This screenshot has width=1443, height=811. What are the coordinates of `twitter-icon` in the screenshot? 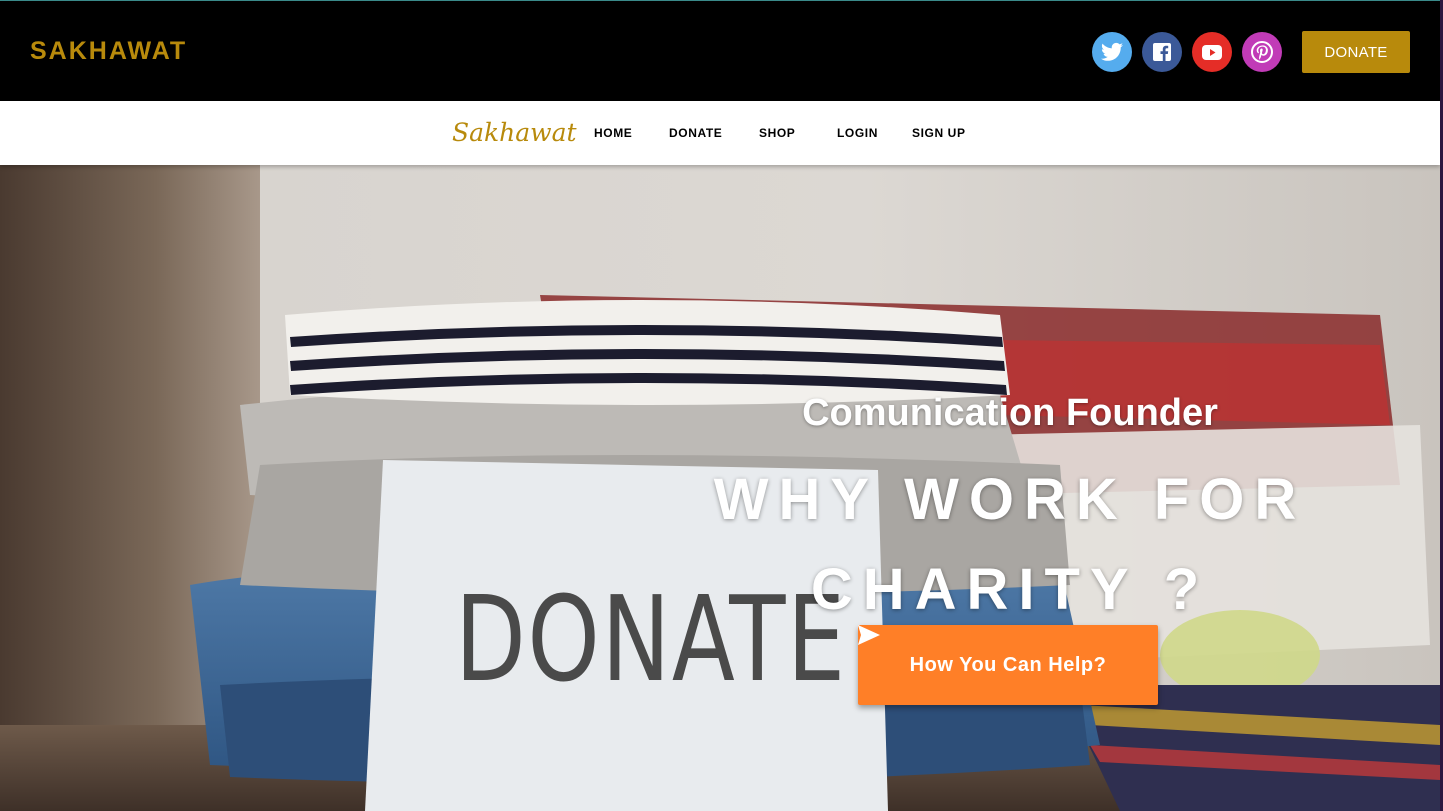 It's located at (1112, 51).